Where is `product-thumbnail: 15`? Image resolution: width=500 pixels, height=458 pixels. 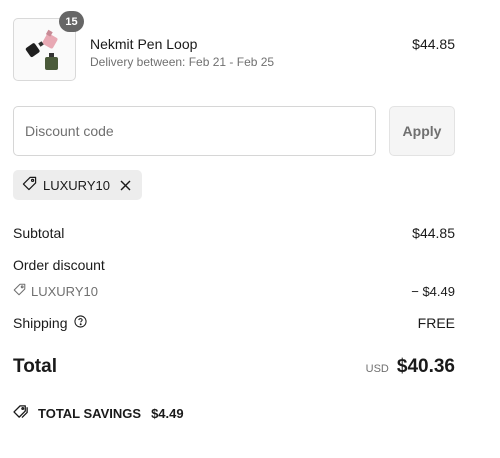 product-thumbnail: 15 is located at coordinates (48, 46).